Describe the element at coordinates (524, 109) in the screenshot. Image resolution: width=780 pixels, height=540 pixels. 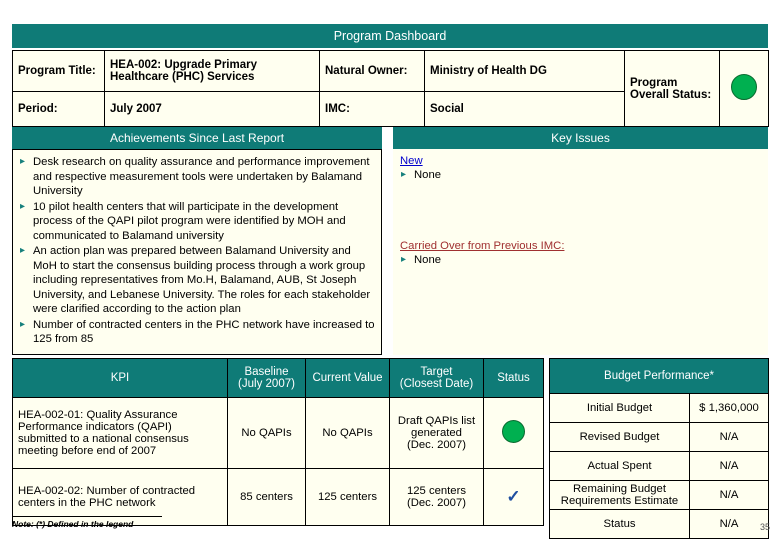
I see `imc-value: Social` at that location.